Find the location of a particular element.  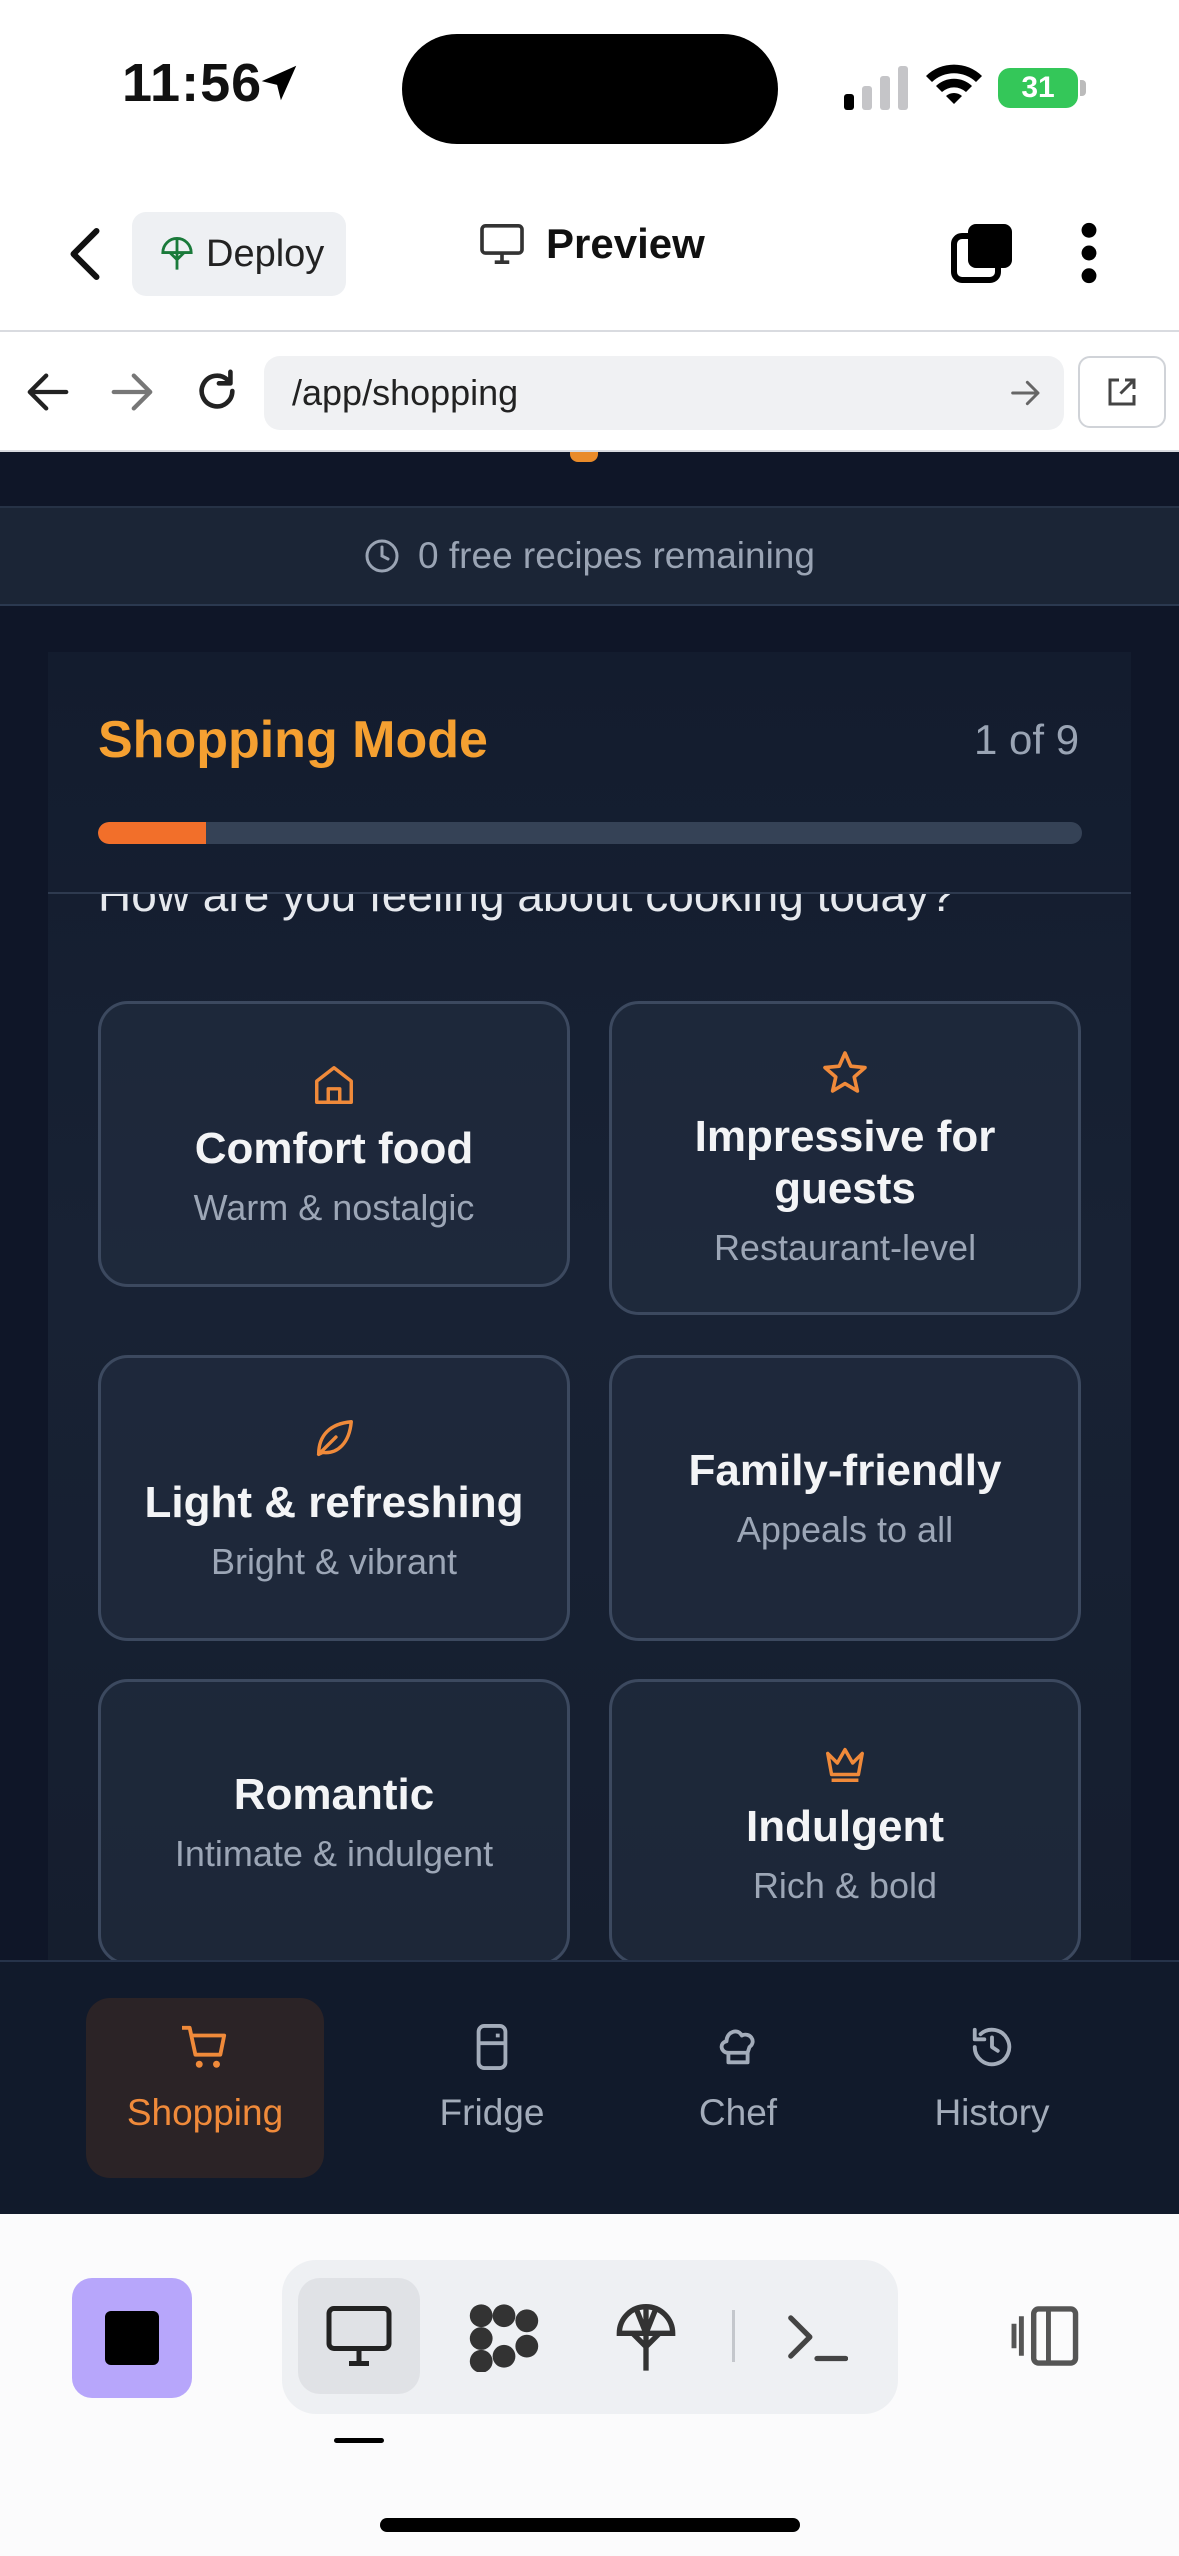

option-label: Indulgent is located at coordinates (845, 1826).